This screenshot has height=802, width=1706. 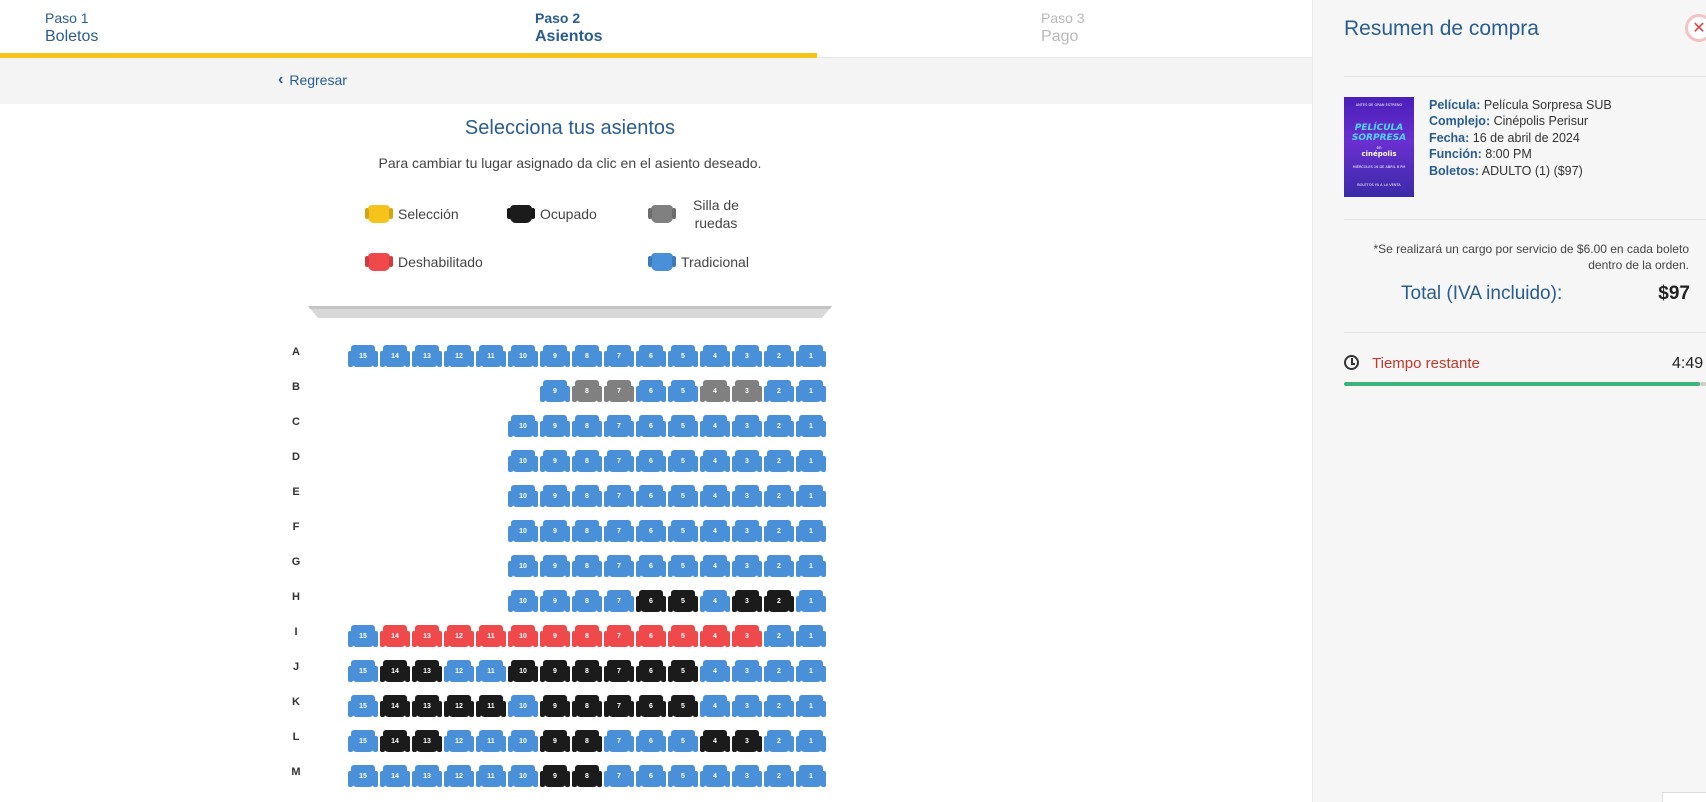 What do you see at coordinates (779, 777) in the screenshot?
I see `seat-M2-traditional: 2` at bounding box center [779, 777].